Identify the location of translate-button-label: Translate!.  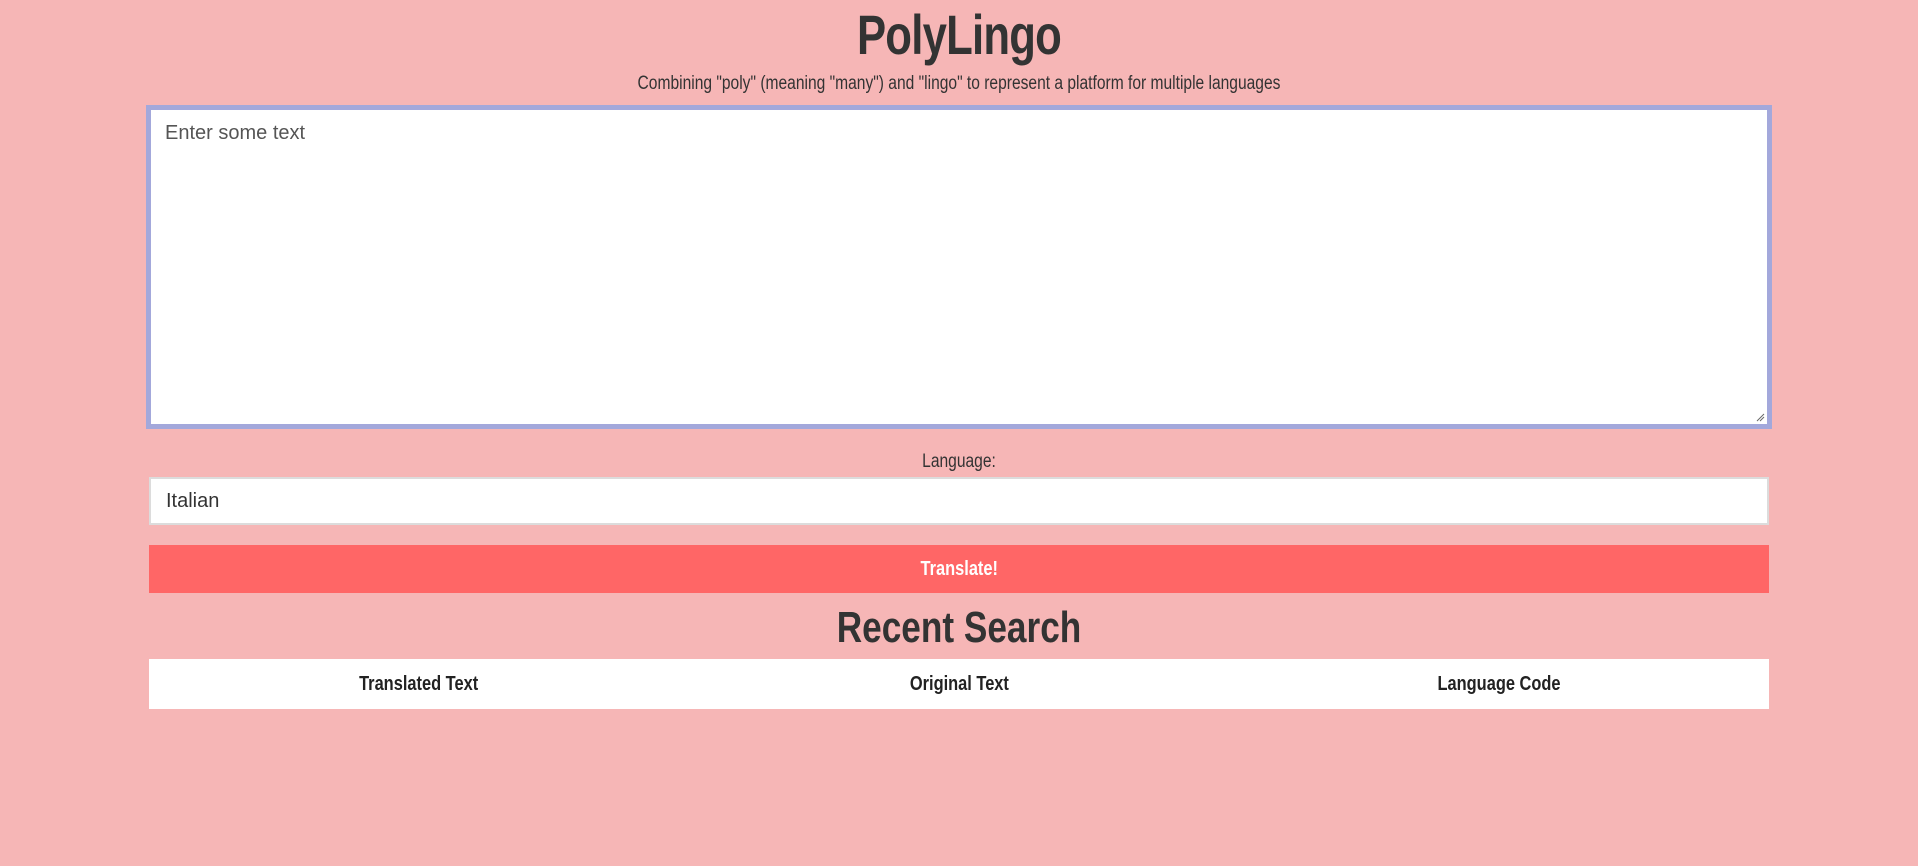
(959, 568).